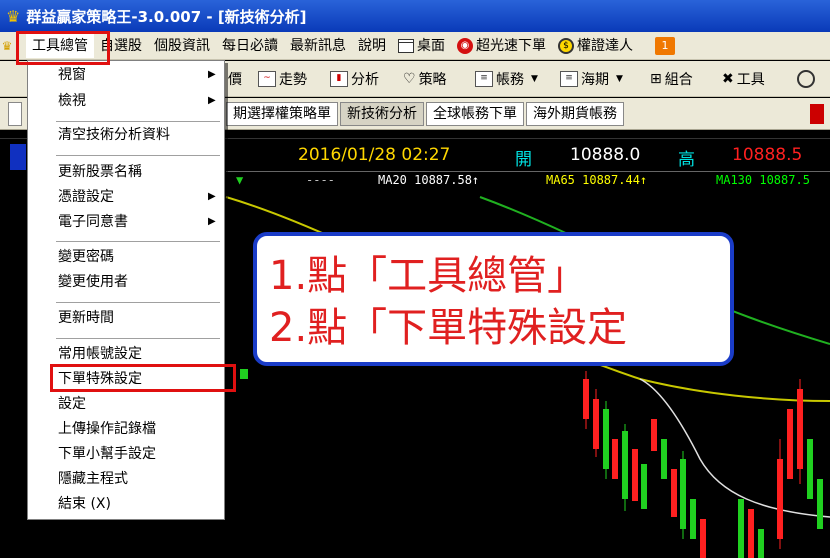 The image size is (830, 558). What do you see at coordinates (86, 318) in the screenshot?
I see `dd-item-update-time: 更新時間` at bounding box center [86, 318].